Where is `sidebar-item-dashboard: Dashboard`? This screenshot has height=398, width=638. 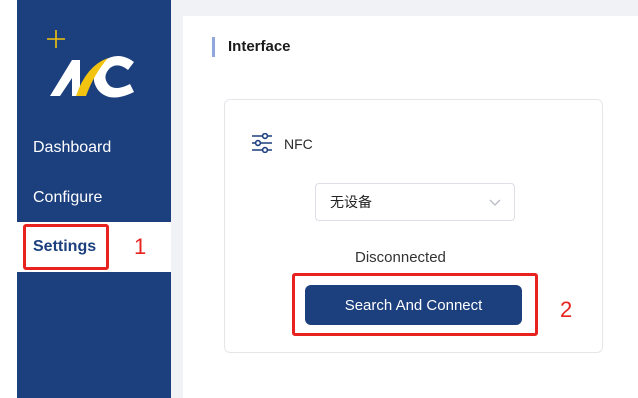 sidebar-item-dashboard: Dashboard is located at coordinates (94, 148).